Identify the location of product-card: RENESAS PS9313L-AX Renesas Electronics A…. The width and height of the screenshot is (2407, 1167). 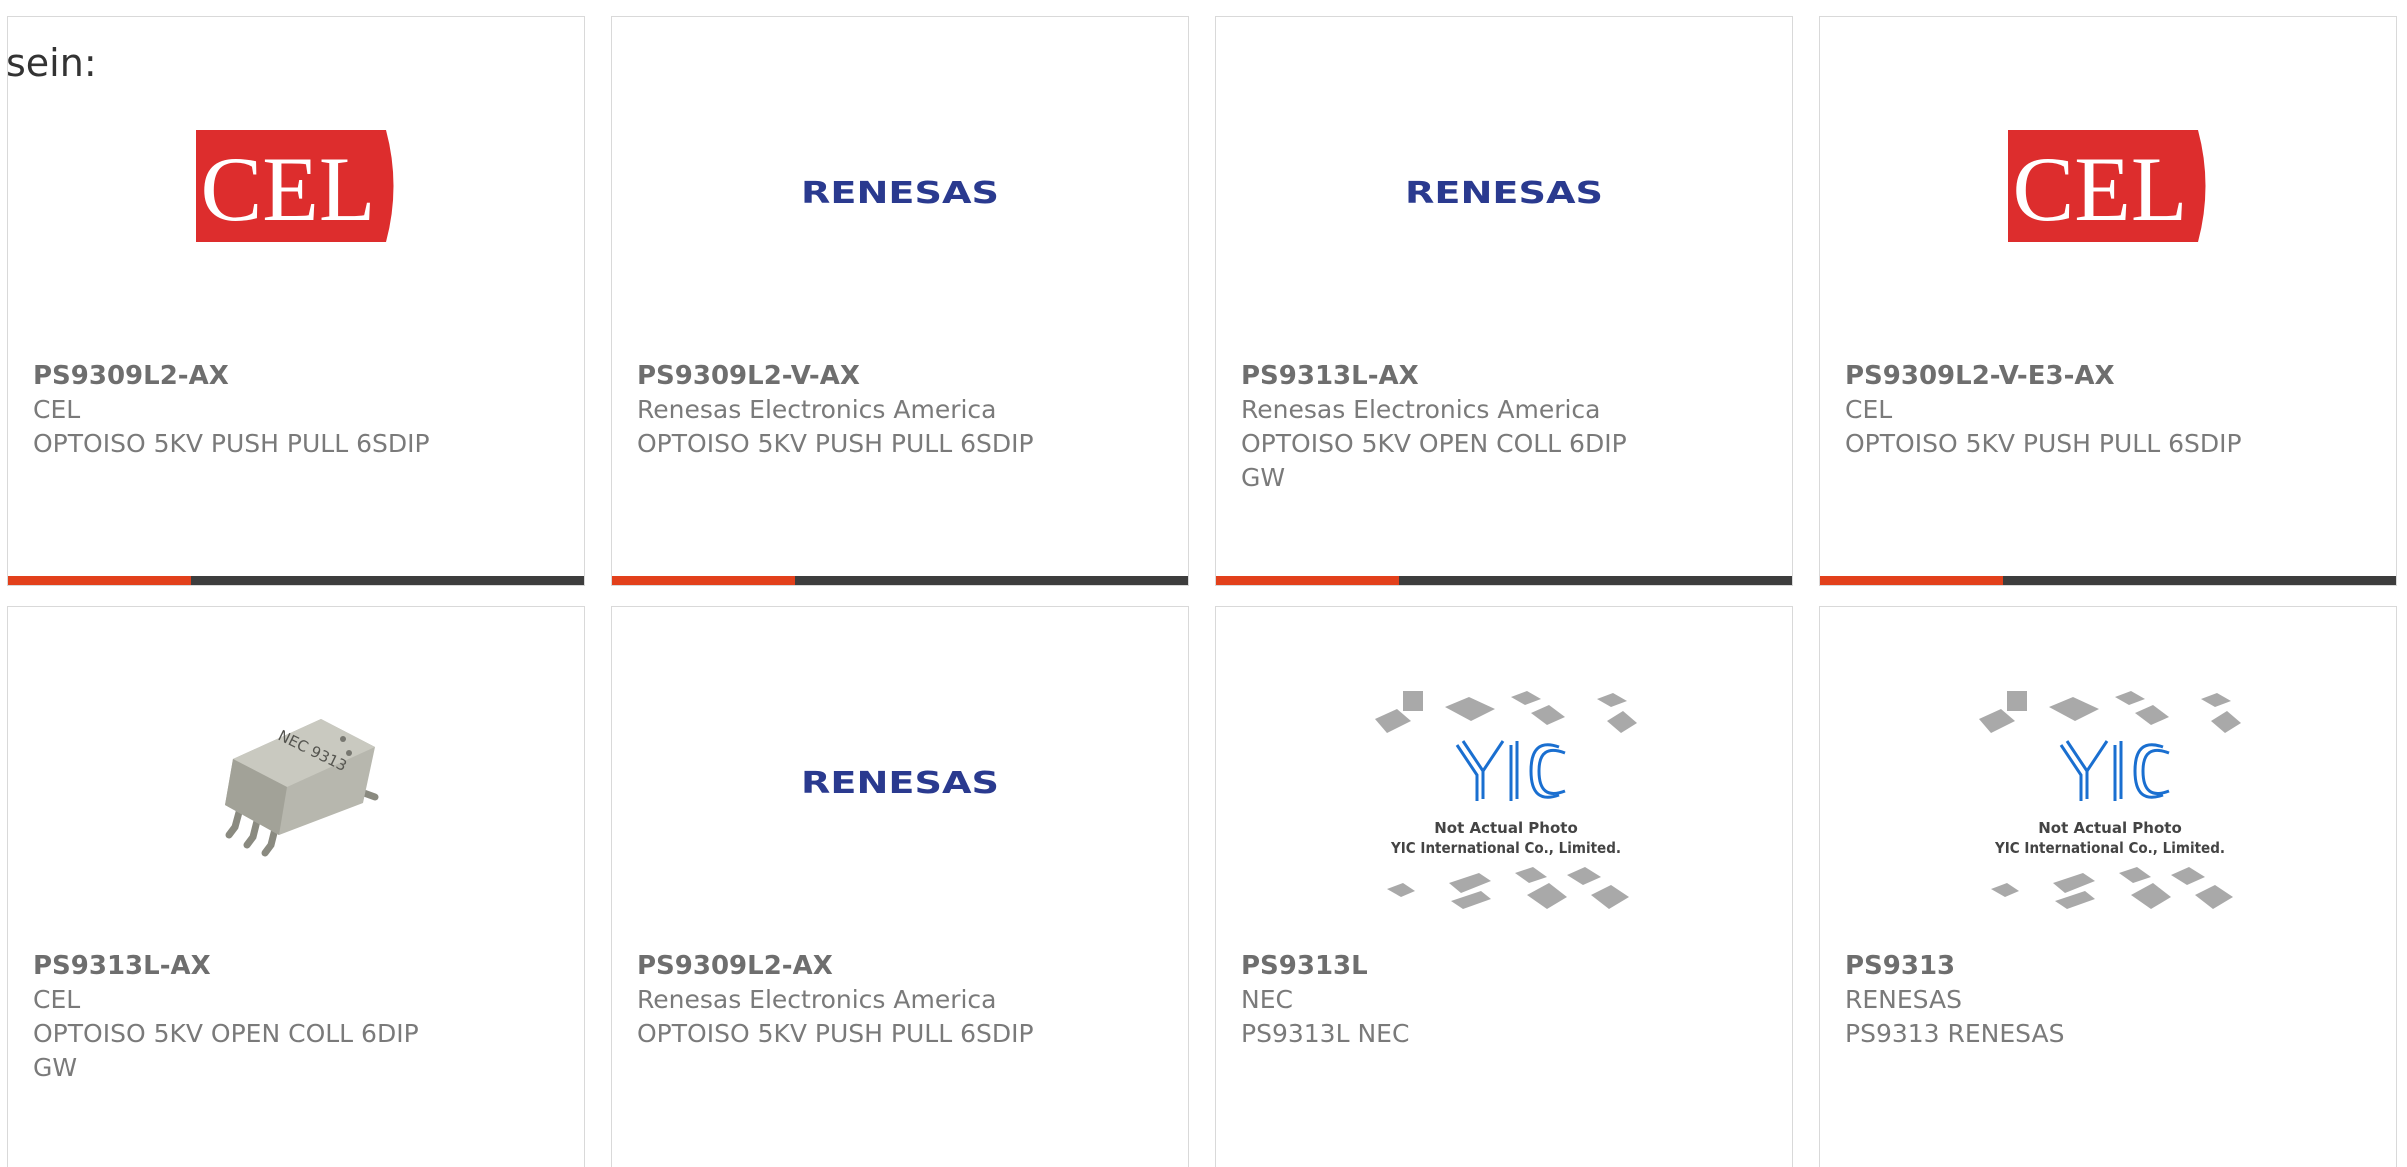
(1504, 301).